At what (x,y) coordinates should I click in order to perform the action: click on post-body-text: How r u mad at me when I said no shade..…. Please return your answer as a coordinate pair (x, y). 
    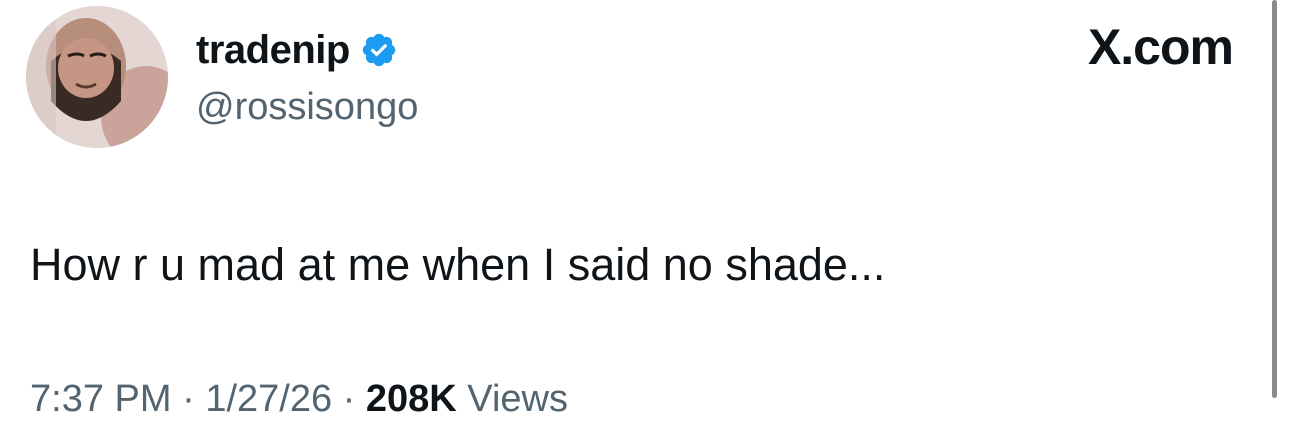
    Looking at the image, I should click on (458, 264).